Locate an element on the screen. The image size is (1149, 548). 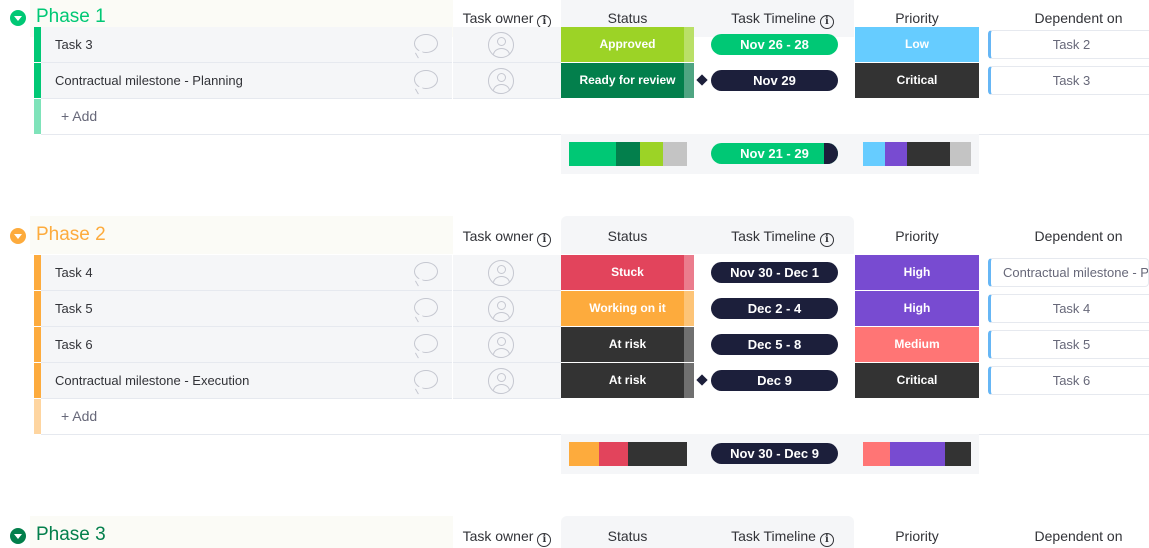
group-title: Phase 1 is located at coordinates (71, 17).